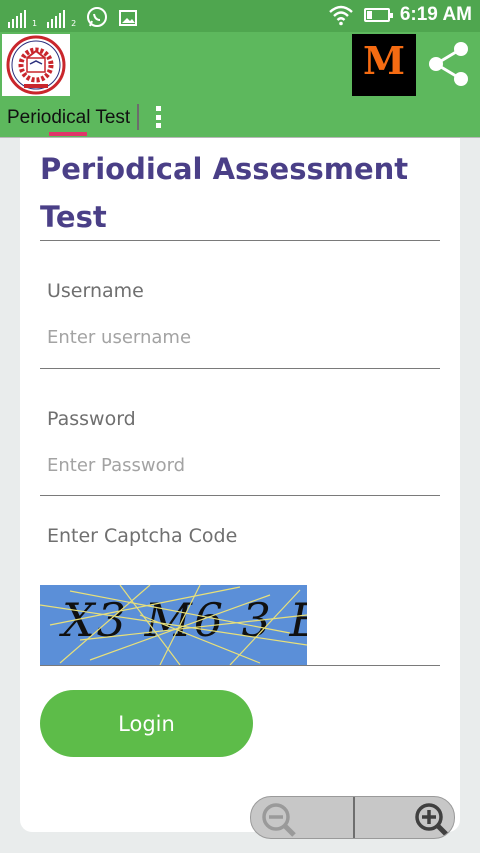 The width and height of the screenshot is (480, 853). Describe the element at coordinates (36, 65) in the screenshot. I see `college-logo-icon` at that location.